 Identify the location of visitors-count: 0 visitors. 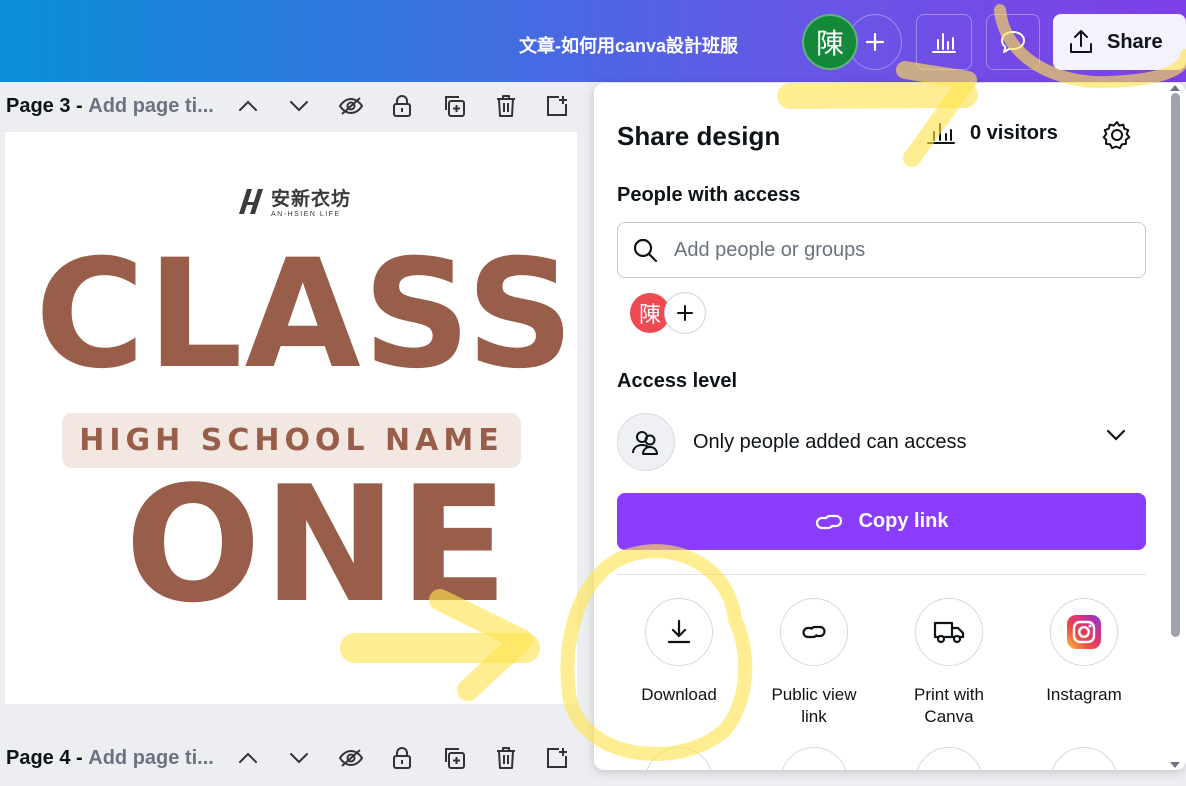
(1014, 132).